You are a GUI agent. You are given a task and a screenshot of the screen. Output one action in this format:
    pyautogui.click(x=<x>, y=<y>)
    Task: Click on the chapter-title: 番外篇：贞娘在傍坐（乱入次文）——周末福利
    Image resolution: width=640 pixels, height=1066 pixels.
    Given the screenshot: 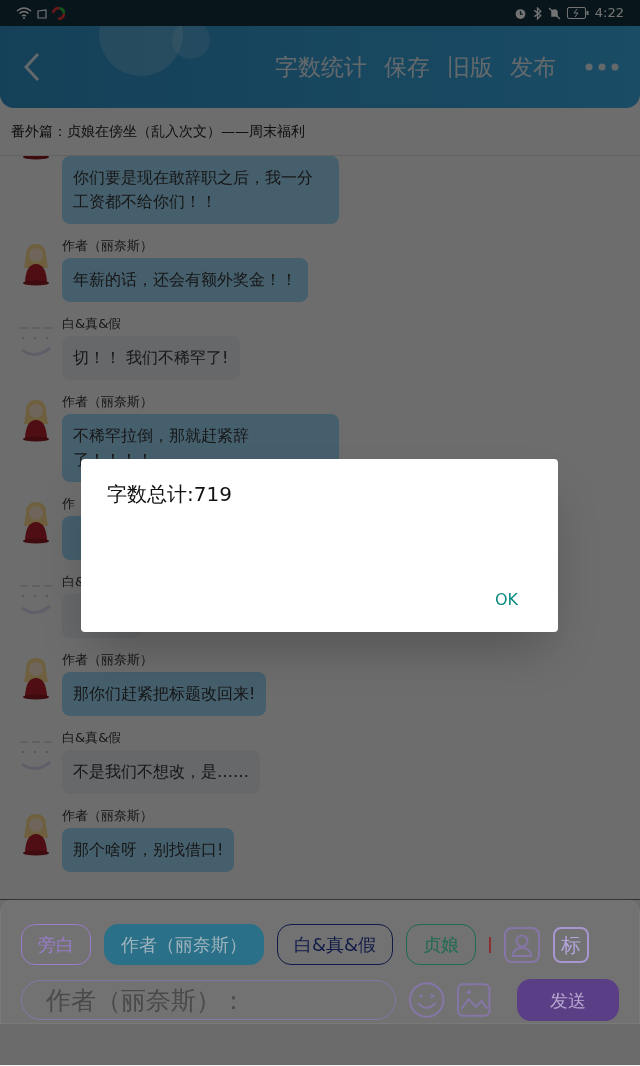 What is the action you would take?
    pyautogui.click(x=158, y=131)
    